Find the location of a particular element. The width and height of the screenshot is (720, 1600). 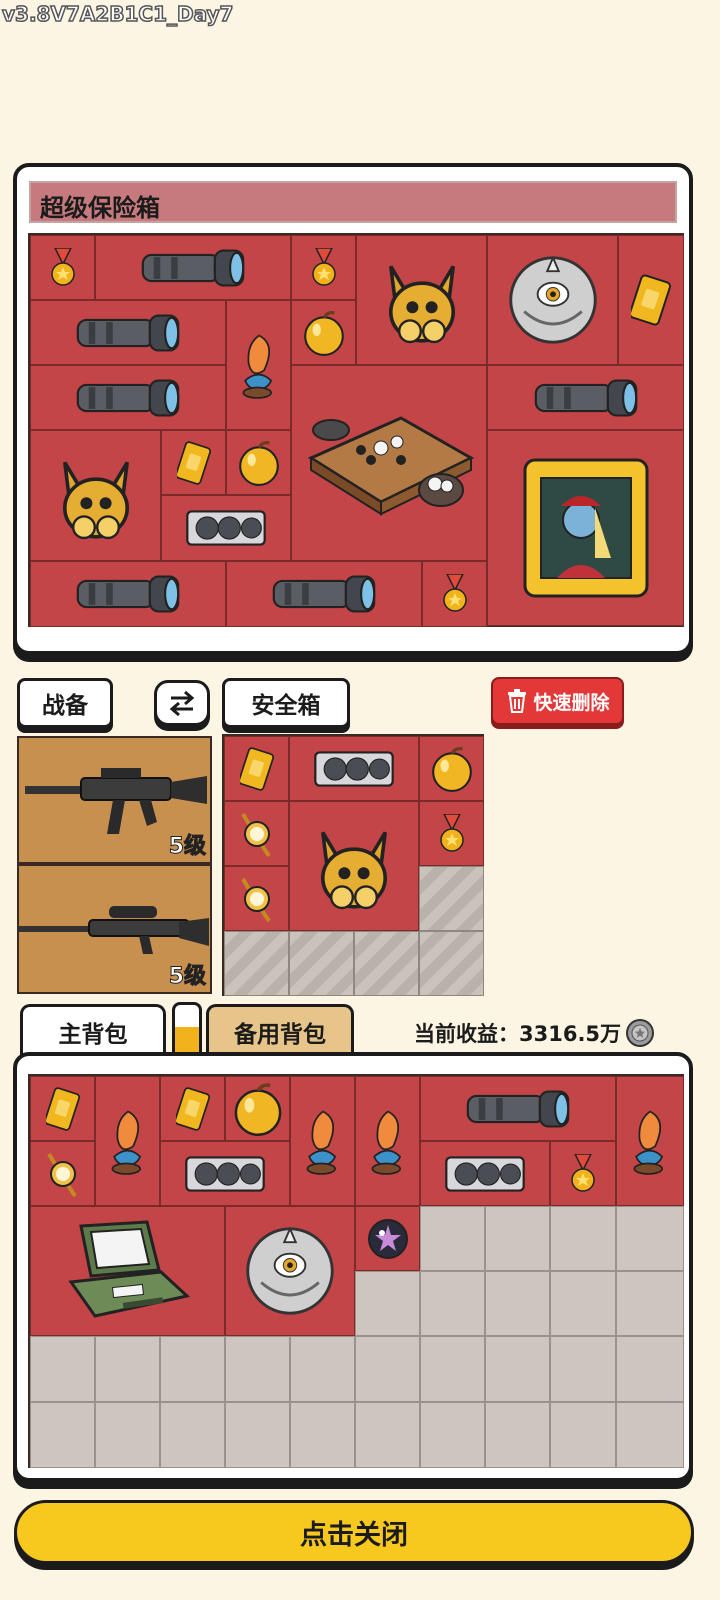

tab-main-backpack: 主背包 is located at coordinates (93, 1030).